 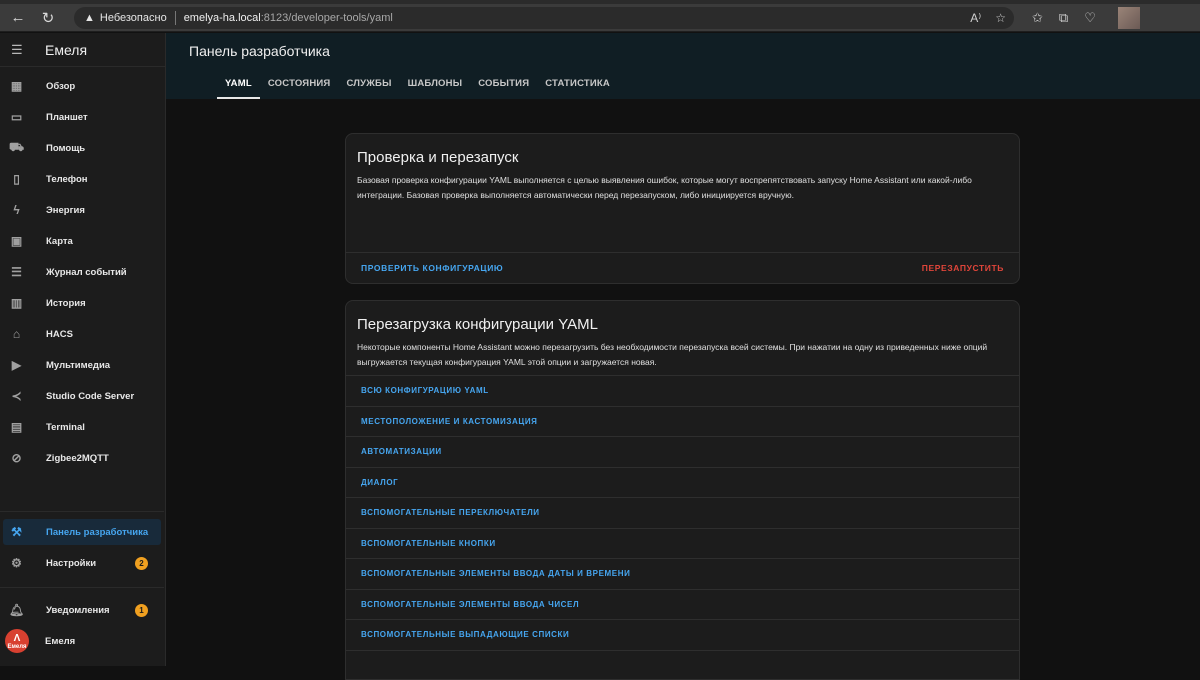 I want to click on reload-input-number: ВСПОМОГАТЕЛЬНЫЕ ЭЛЕМЕНТЫ ВВОДА ЧИСЕЛ, so click(x=682, y=604).